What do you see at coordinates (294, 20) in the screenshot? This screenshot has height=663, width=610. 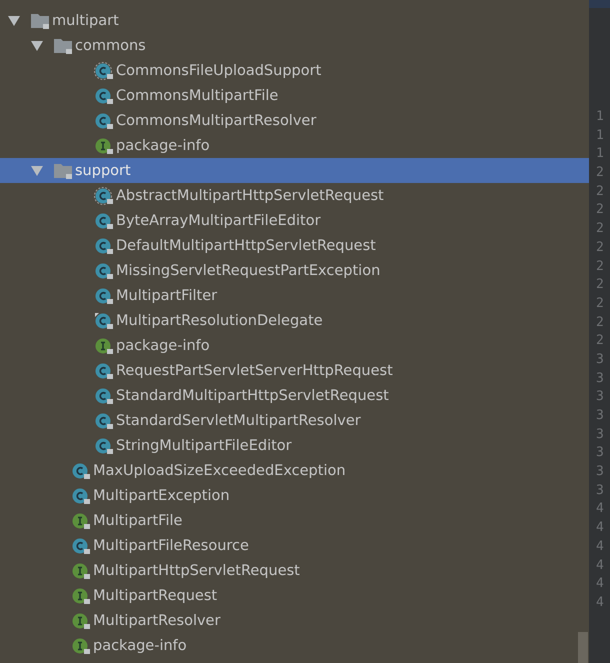 I see `tree-item: multipart` at bounding box center [294, 20].